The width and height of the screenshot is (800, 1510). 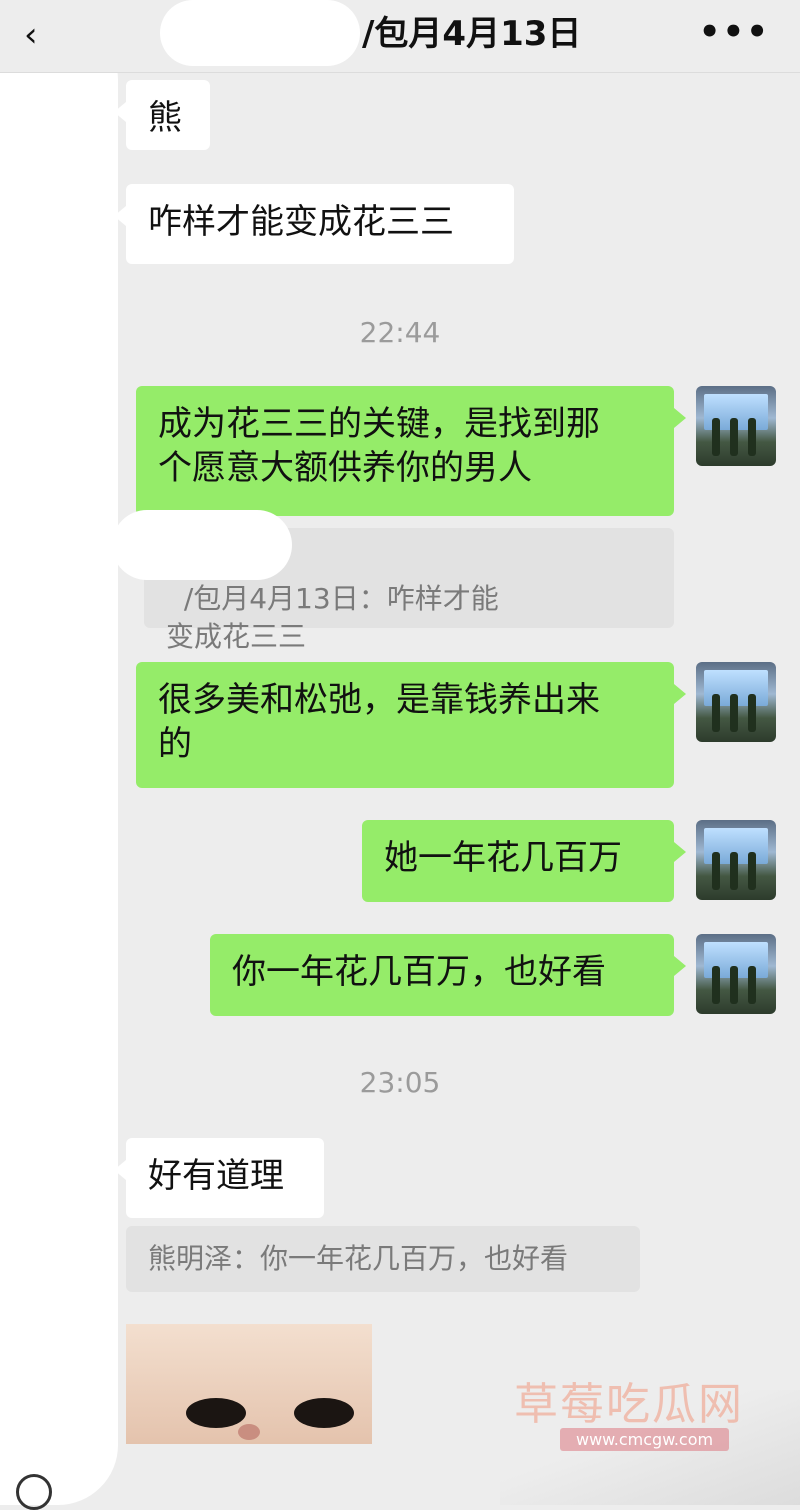 I want to click on cat-nose, so click(x=249, y=1432).